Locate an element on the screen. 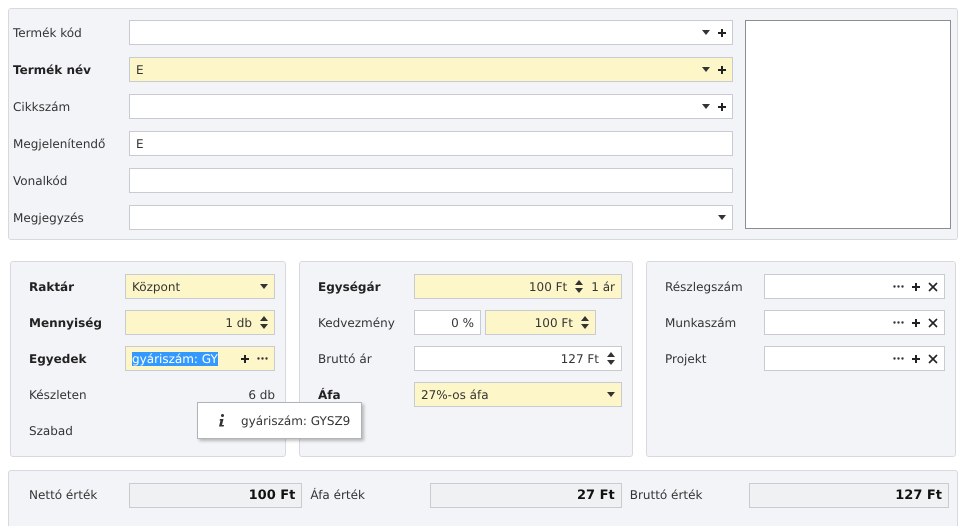 This screenshot has height=526, width=963. total-value: 100 Ft is located at coordinates (215, 495).